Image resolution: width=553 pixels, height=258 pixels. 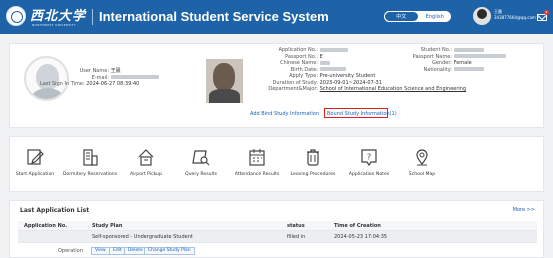 I want to click on col-status: status, so click(x=296, y=225).